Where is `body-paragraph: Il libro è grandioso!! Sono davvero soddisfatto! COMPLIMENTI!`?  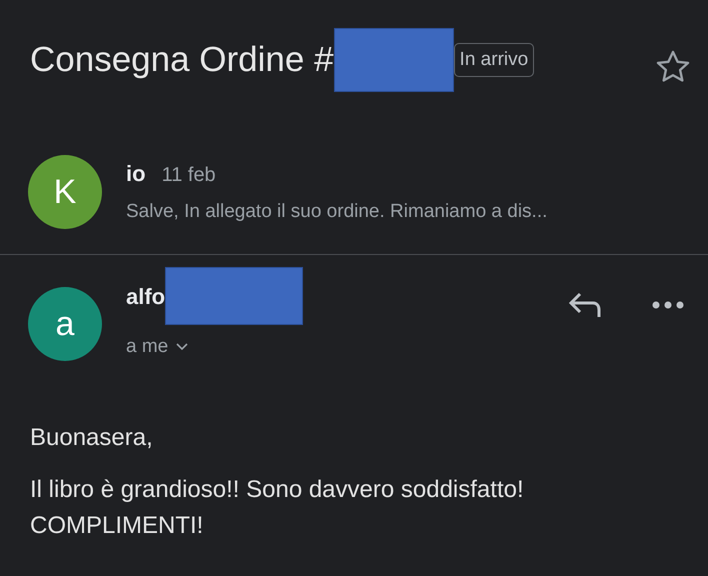 body-paragraph: Il libro è grandioso!! Sono davvero soddisfatto! COMPLIMENTI! is located at coordinates (277, 507).